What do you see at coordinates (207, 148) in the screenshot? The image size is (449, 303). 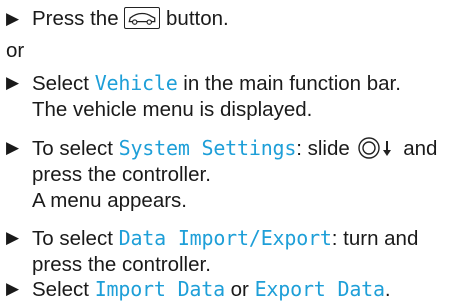 I see `menu-item-system-settings: System Settings` at bounding box center [207, 148].